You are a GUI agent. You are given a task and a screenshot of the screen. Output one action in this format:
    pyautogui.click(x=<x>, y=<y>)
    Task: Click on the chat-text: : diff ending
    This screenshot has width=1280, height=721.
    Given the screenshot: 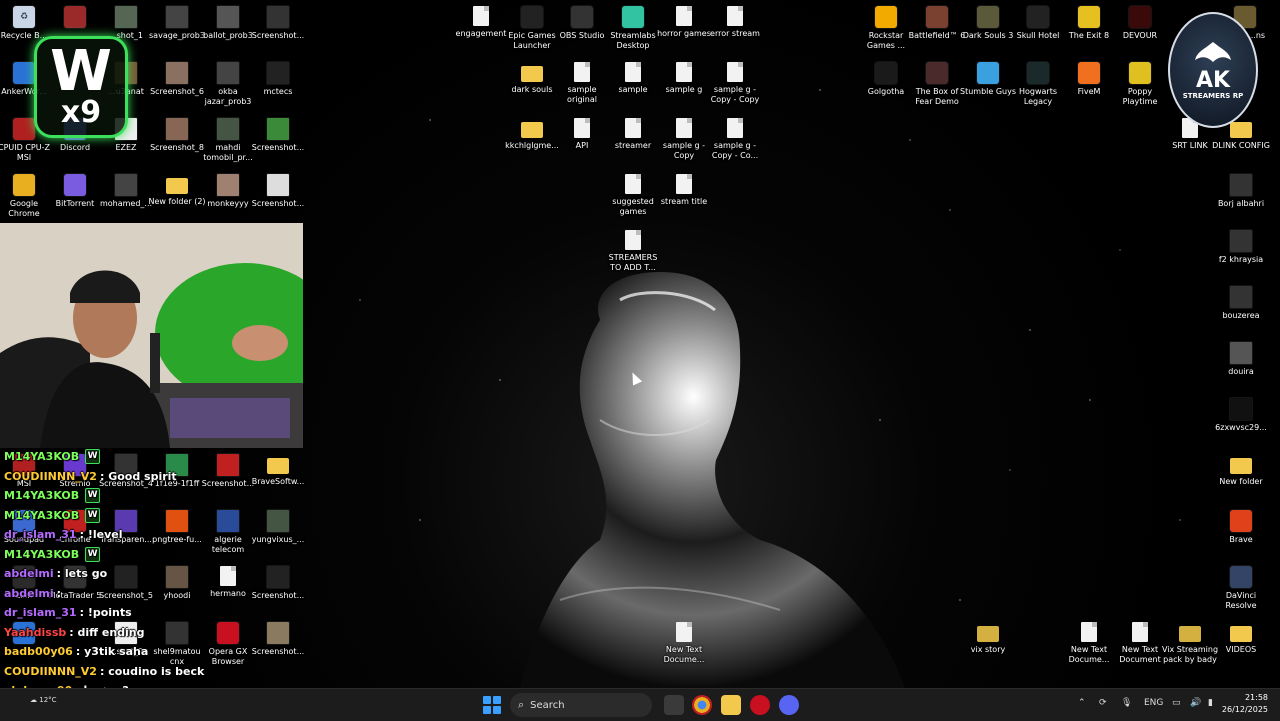 What is the action you would take?
    pyautogui.click(x=107, y=632)
    